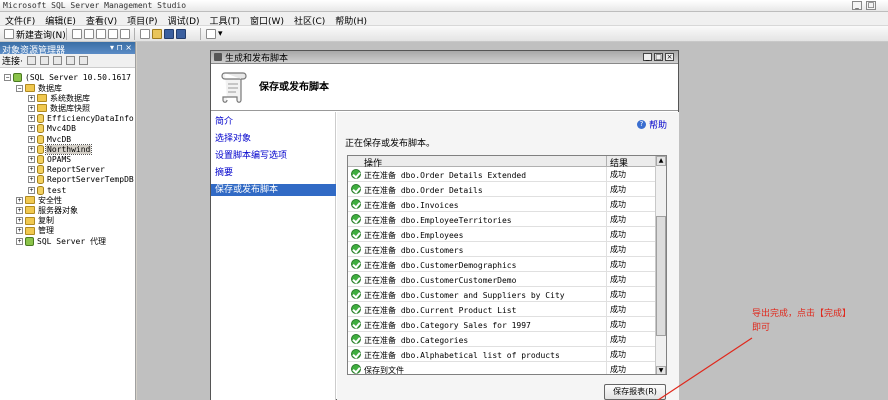 Image resolution: width=888 pixels, height=400 pixels. Describe the element at coordinates (157, 34) in the screenshot. I see `open-file-icon` at that location.